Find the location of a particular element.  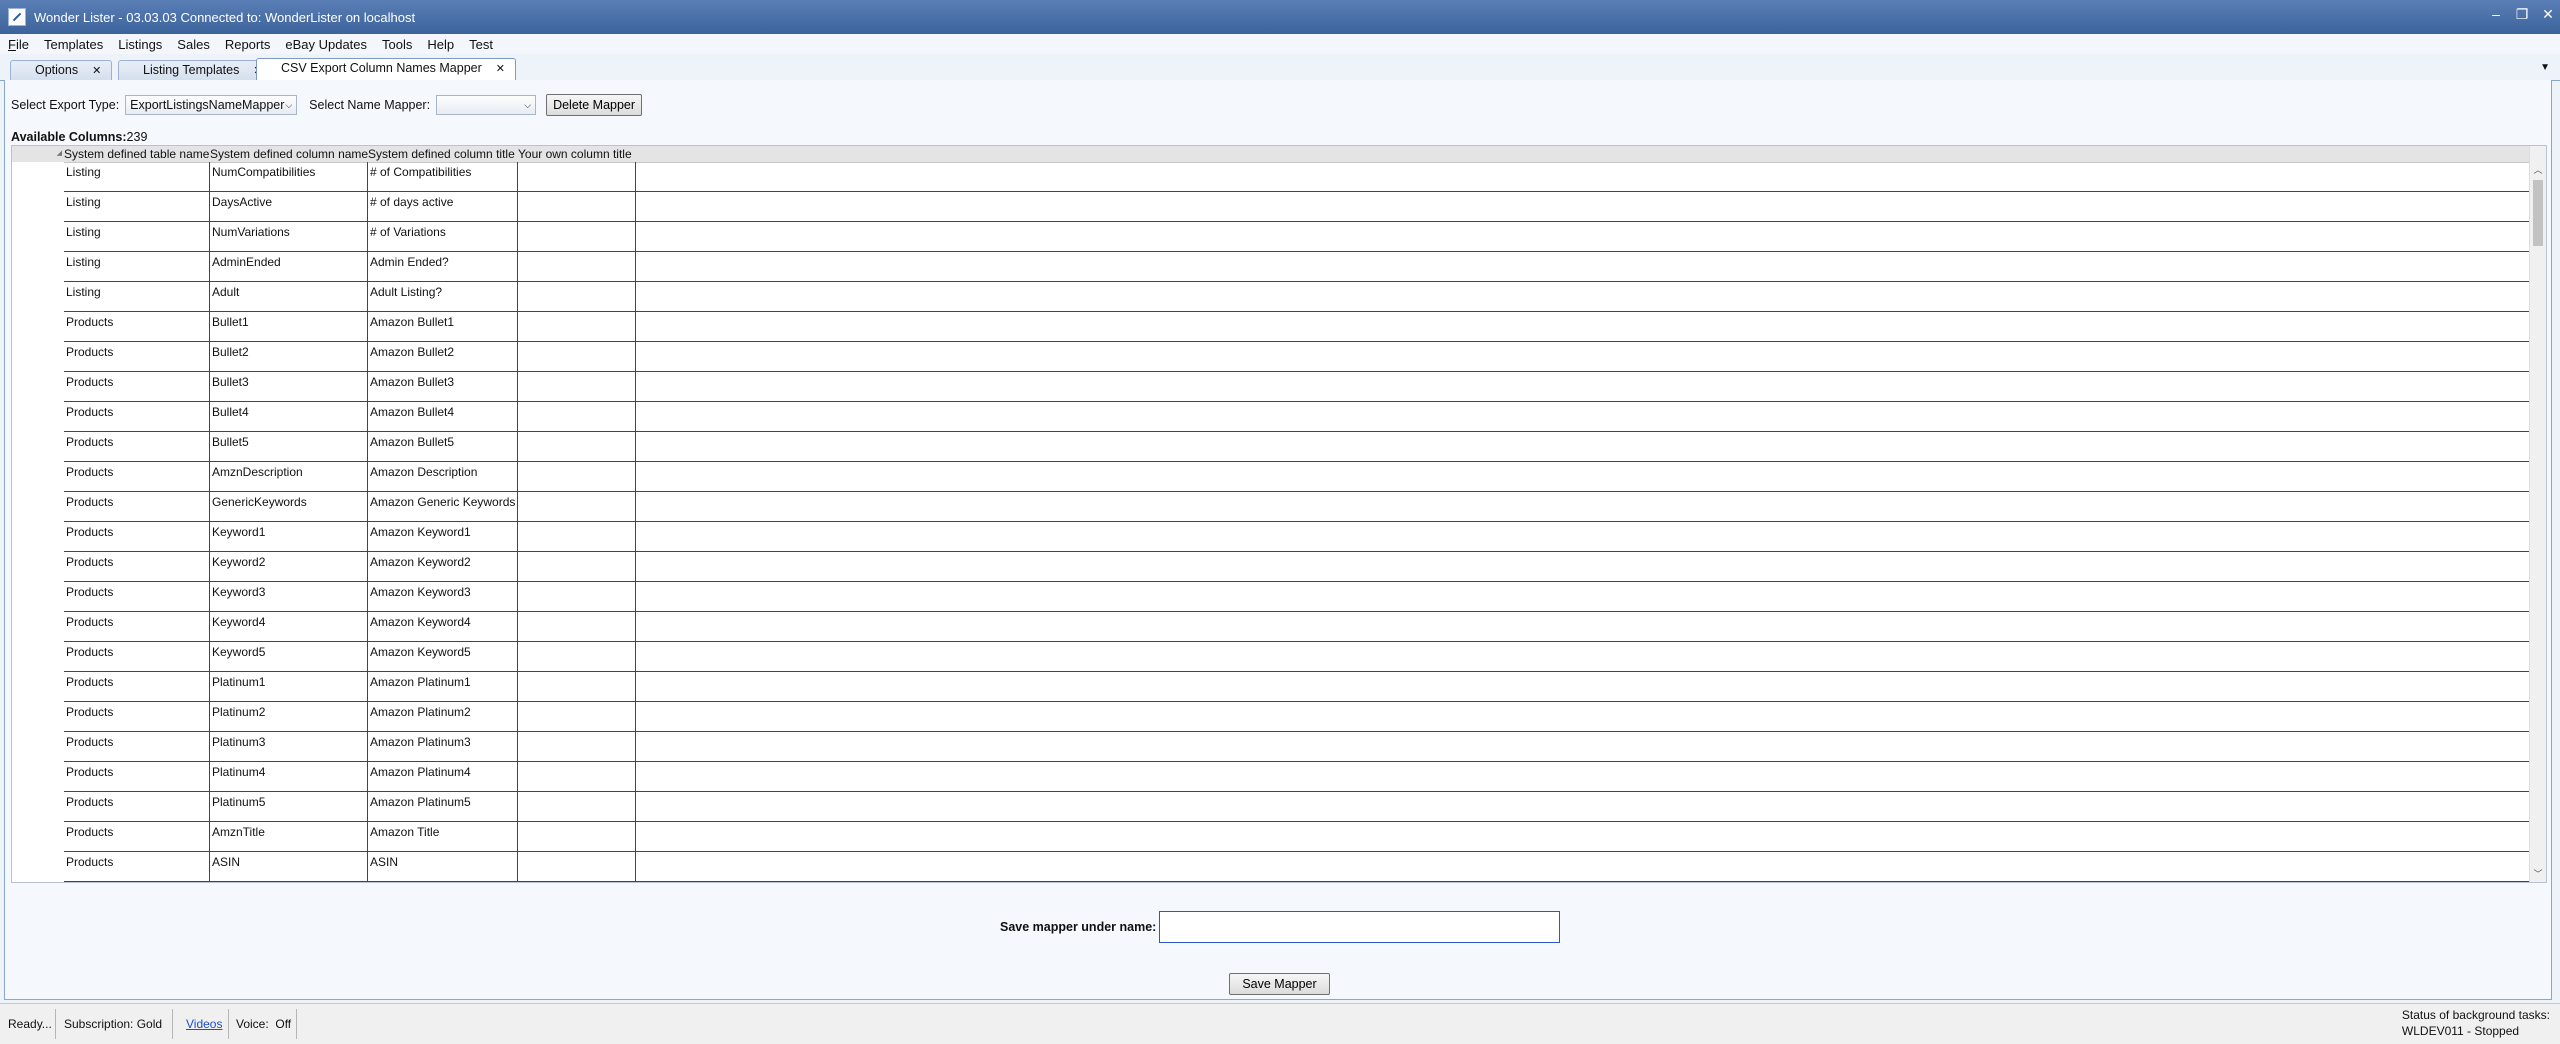

header-column-name: System defined column name is located at coordinates (289, 154).